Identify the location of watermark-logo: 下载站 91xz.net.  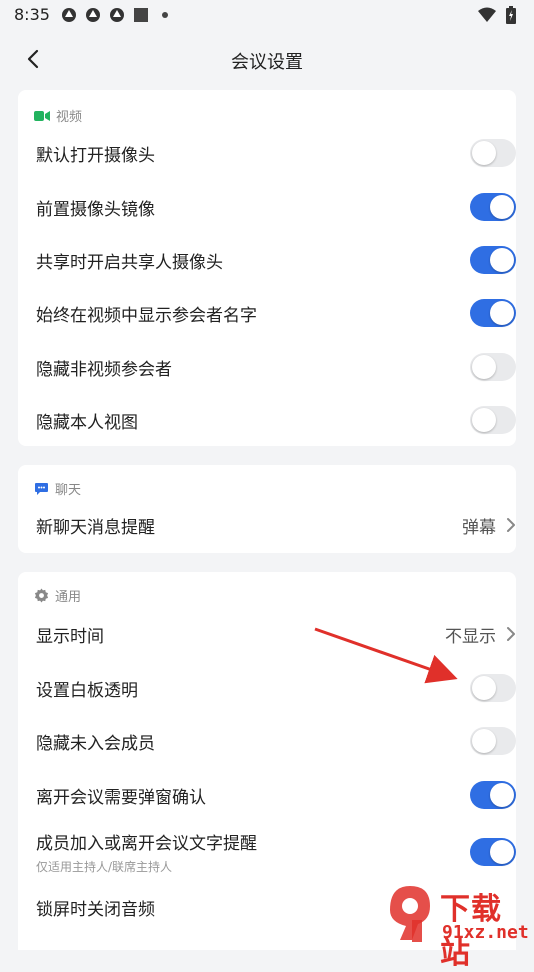
(457, 925).